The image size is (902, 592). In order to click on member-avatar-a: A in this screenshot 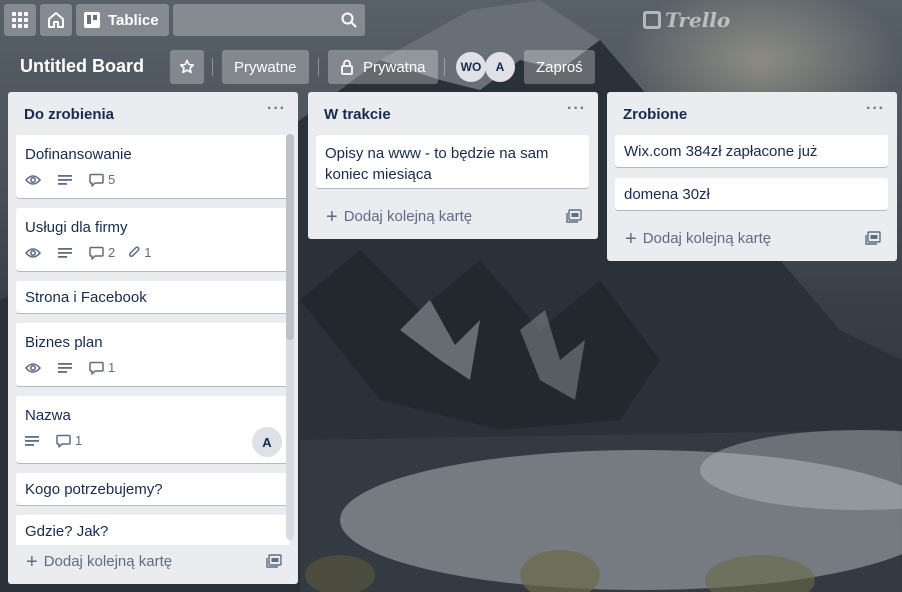, I will do `click(500, 67)`.